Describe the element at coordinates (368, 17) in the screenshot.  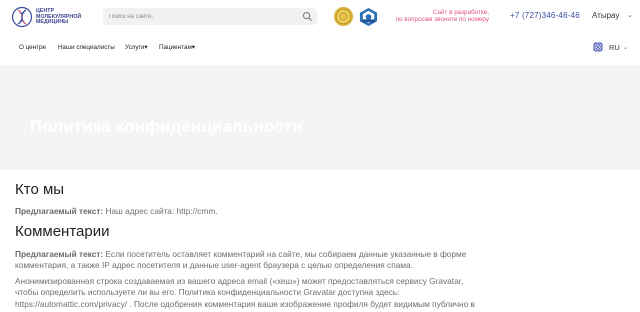
I see `laboratory-emblem-icon` at that location.